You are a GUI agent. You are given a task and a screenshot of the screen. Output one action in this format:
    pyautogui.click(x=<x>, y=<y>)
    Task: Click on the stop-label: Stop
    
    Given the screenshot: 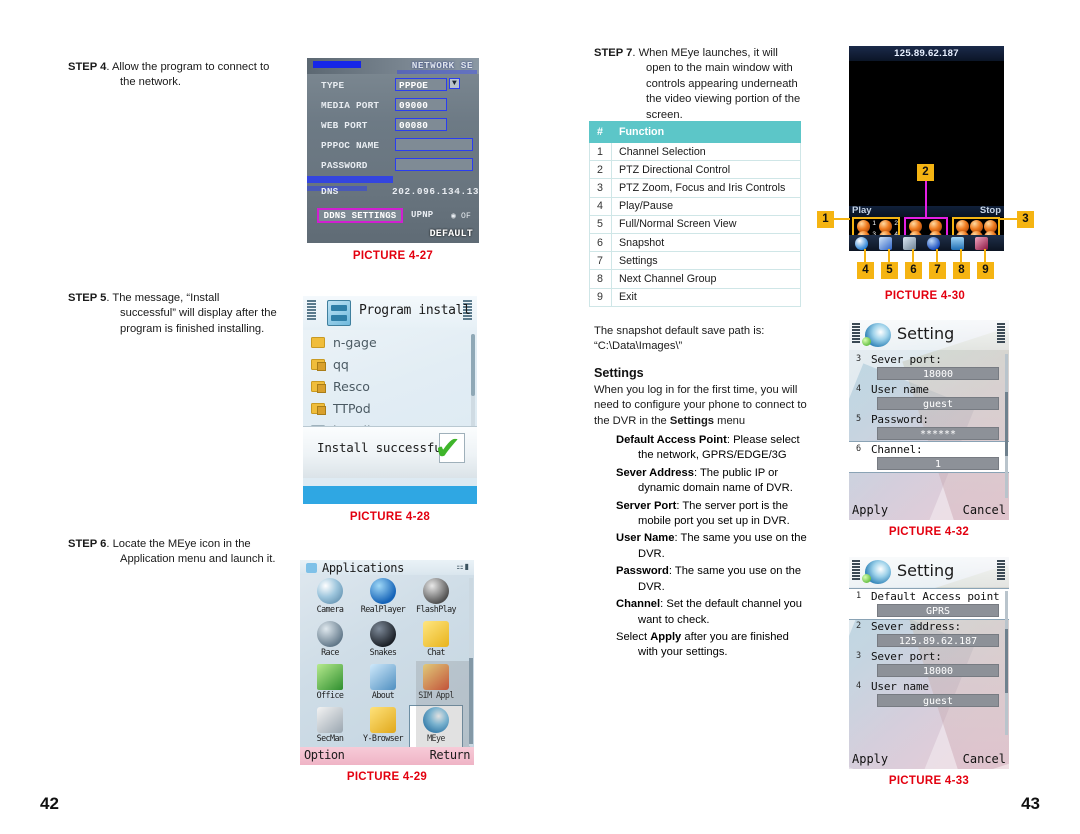 What is the action you would take?
    pyautogui.click(x=990, y=210)
    